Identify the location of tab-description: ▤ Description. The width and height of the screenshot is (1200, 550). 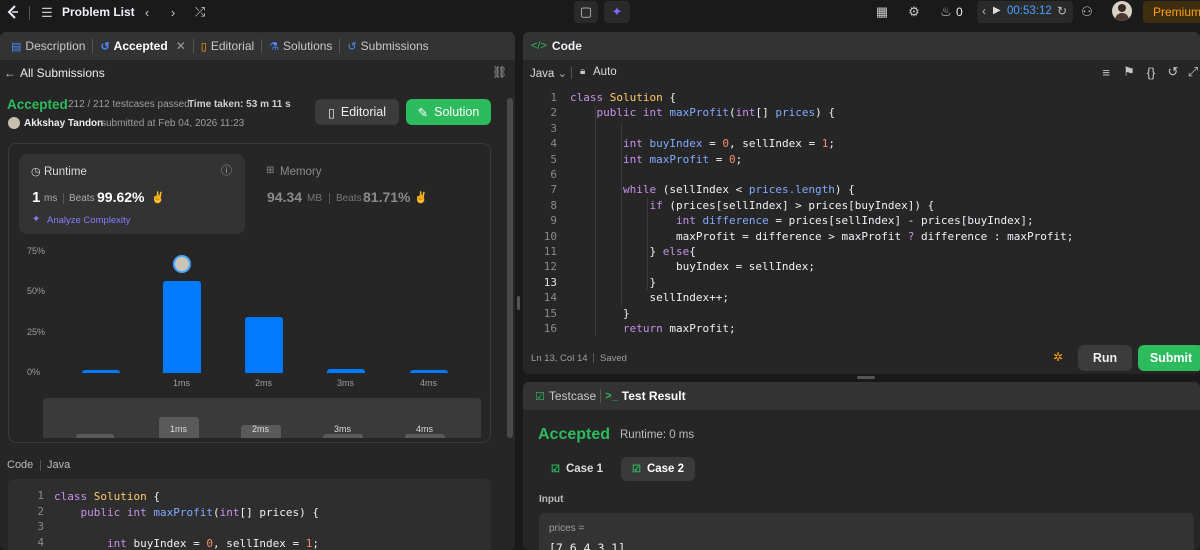
(48, 46).